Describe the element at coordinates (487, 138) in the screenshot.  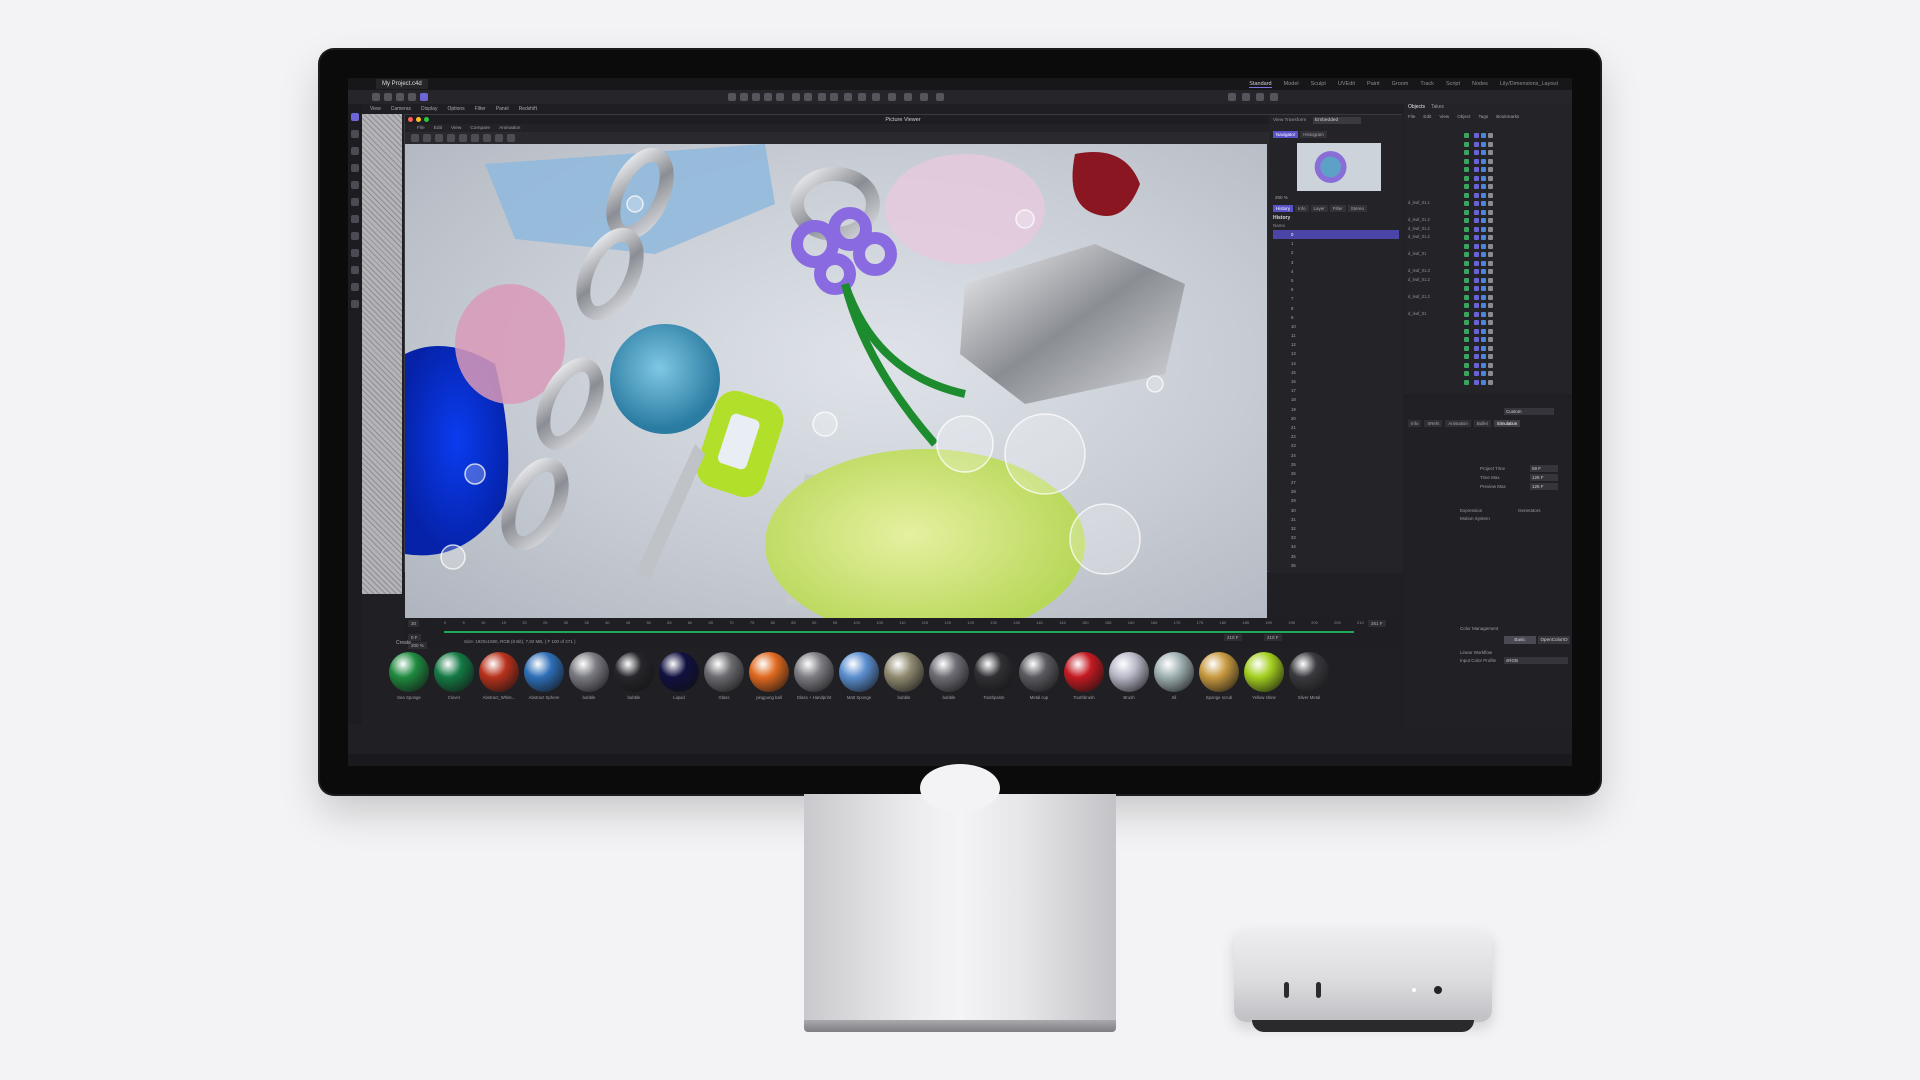
I see `alpha-icon` at that location.